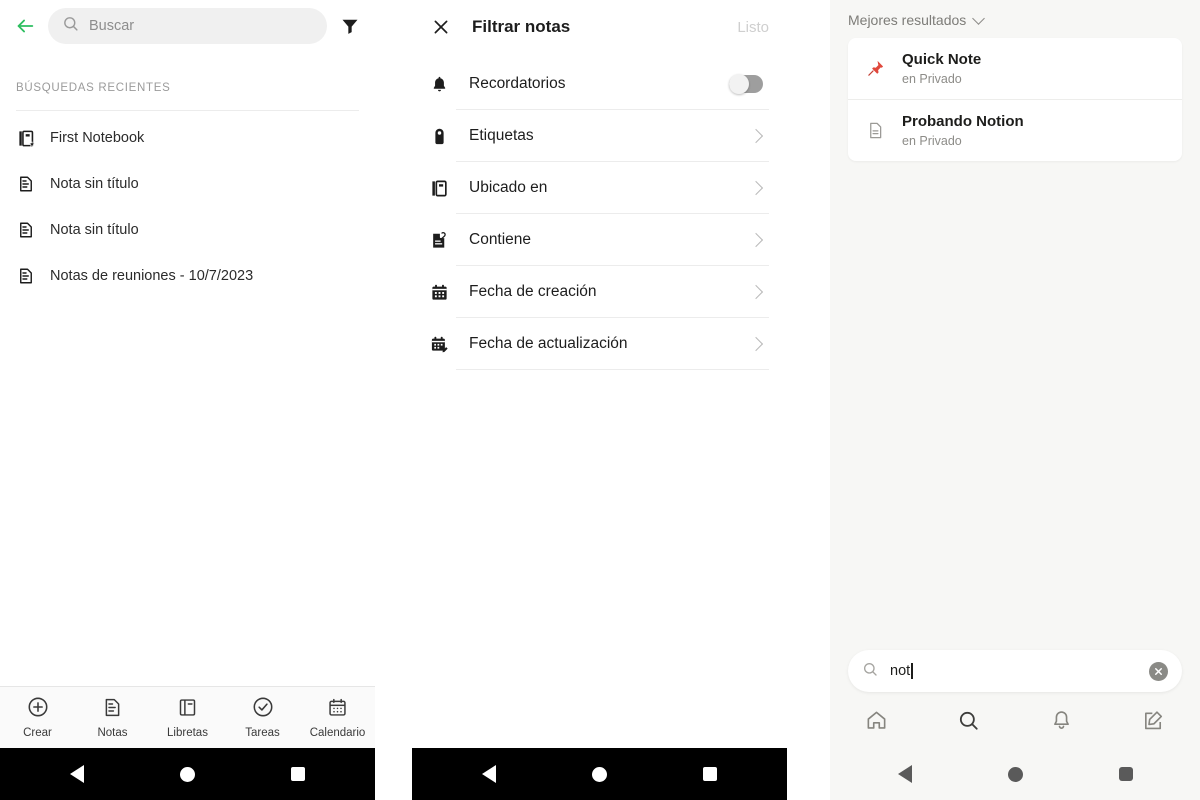 This screenshot has width=1200, height=800. What do you see at coordinates (443, 136) in the screenshot?
I see `tag-icon` at bounding box center [443, 136].